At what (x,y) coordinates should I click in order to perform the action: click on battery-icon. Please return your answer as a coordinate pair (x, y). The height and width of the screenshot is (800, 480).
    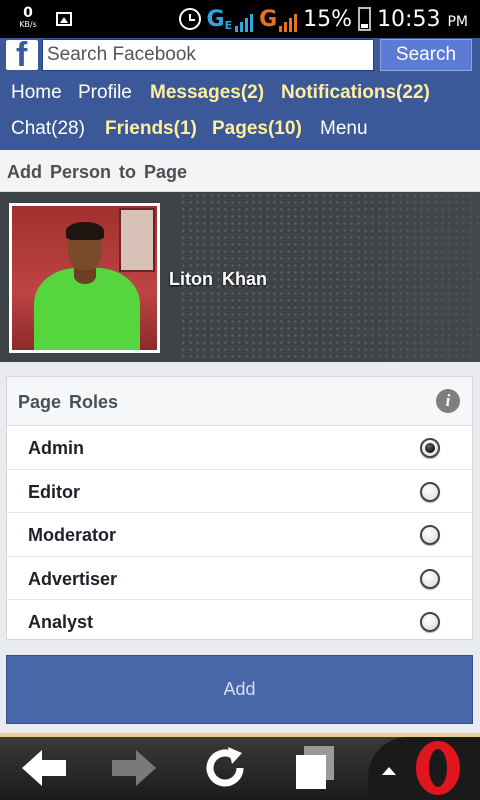
    Looking at the image, I should click on (365, 19).